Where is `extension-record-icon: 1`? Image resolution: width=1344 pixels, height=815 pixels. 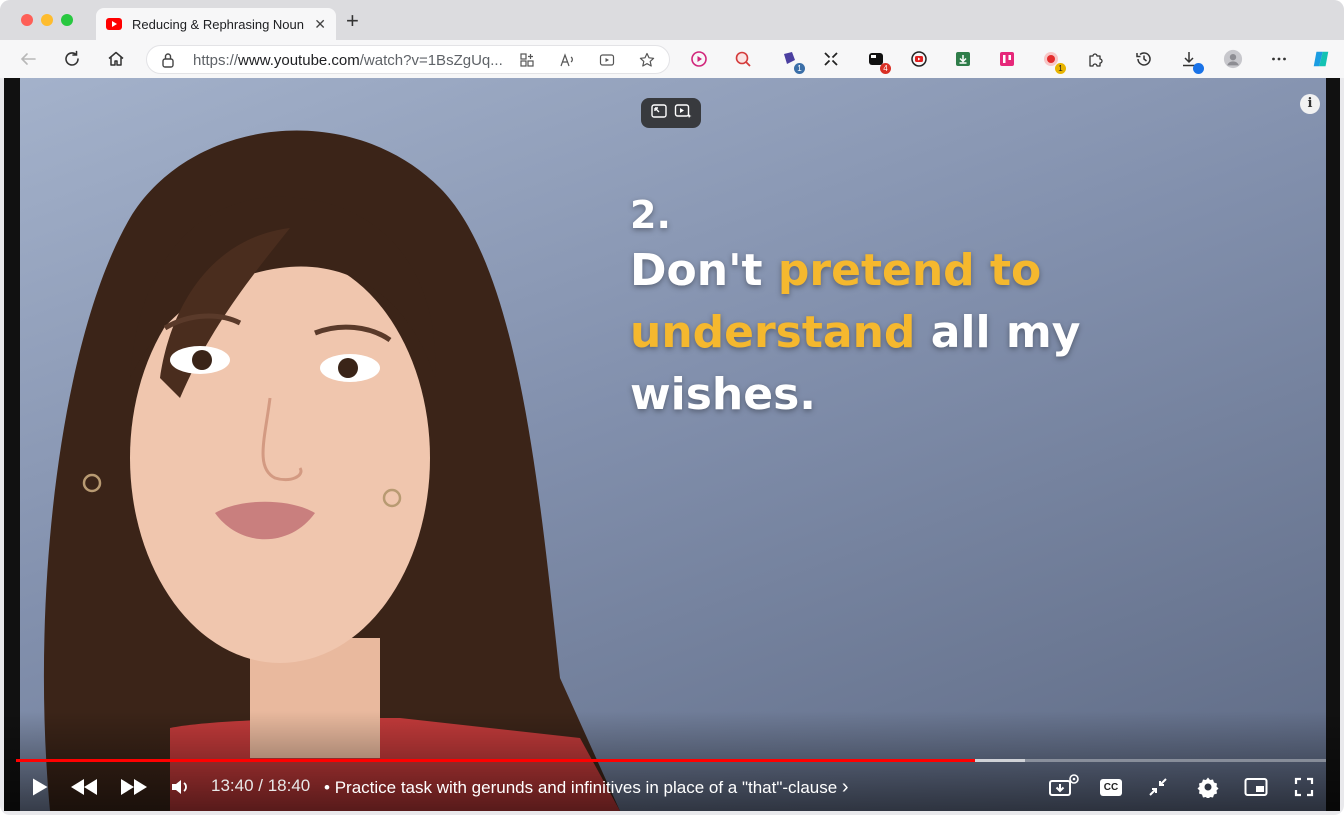 extension-record-icon: 1 is located at coordinates (1053, 61).